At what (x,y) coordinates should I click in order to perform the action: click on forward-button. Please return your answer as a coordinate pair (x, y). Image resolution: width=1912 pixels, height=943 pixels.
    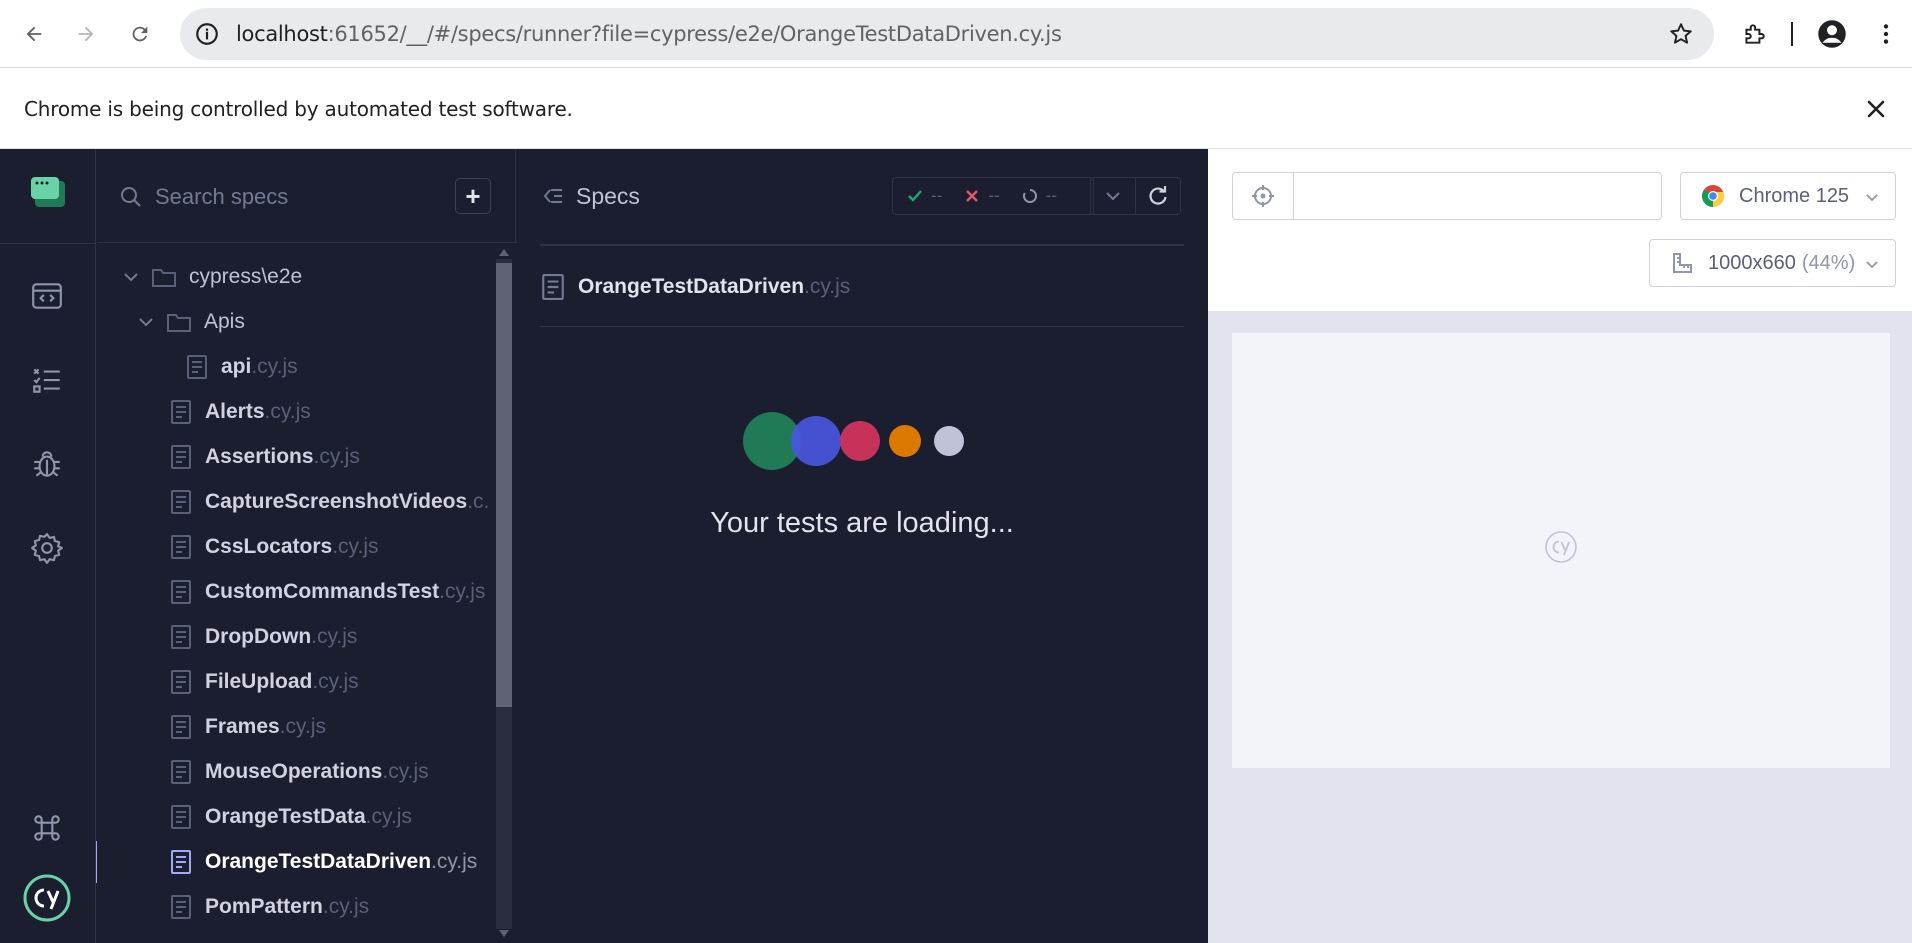
    Looking at the image, I should click on (86, 34).